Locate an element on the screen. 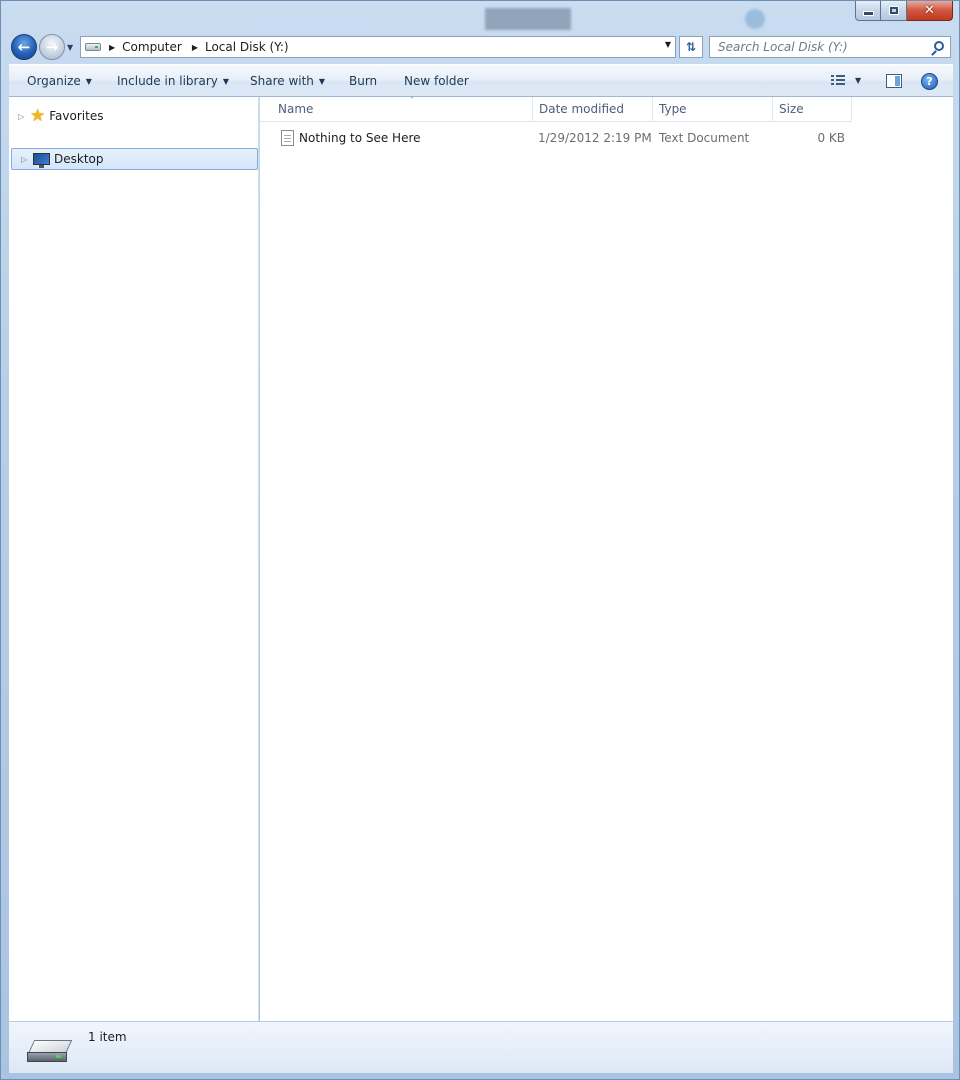 The height and width of the screenshot is (1080, 960). caption-buttons: ✕ is located at coordinates (904, 11).